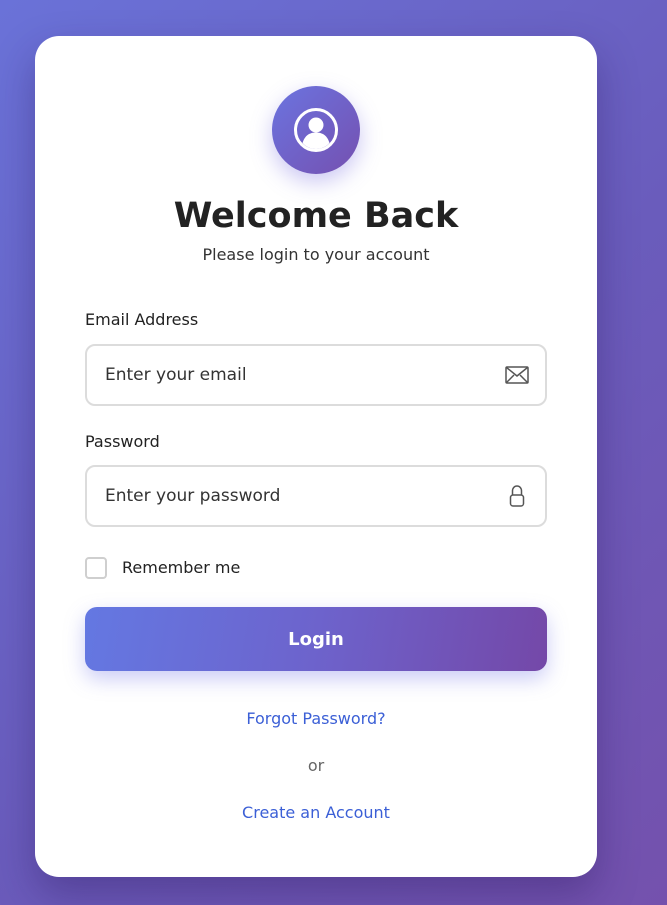 The width and height of the screenshot is (667, 905). I want to click on email-field, so click(316, 375).